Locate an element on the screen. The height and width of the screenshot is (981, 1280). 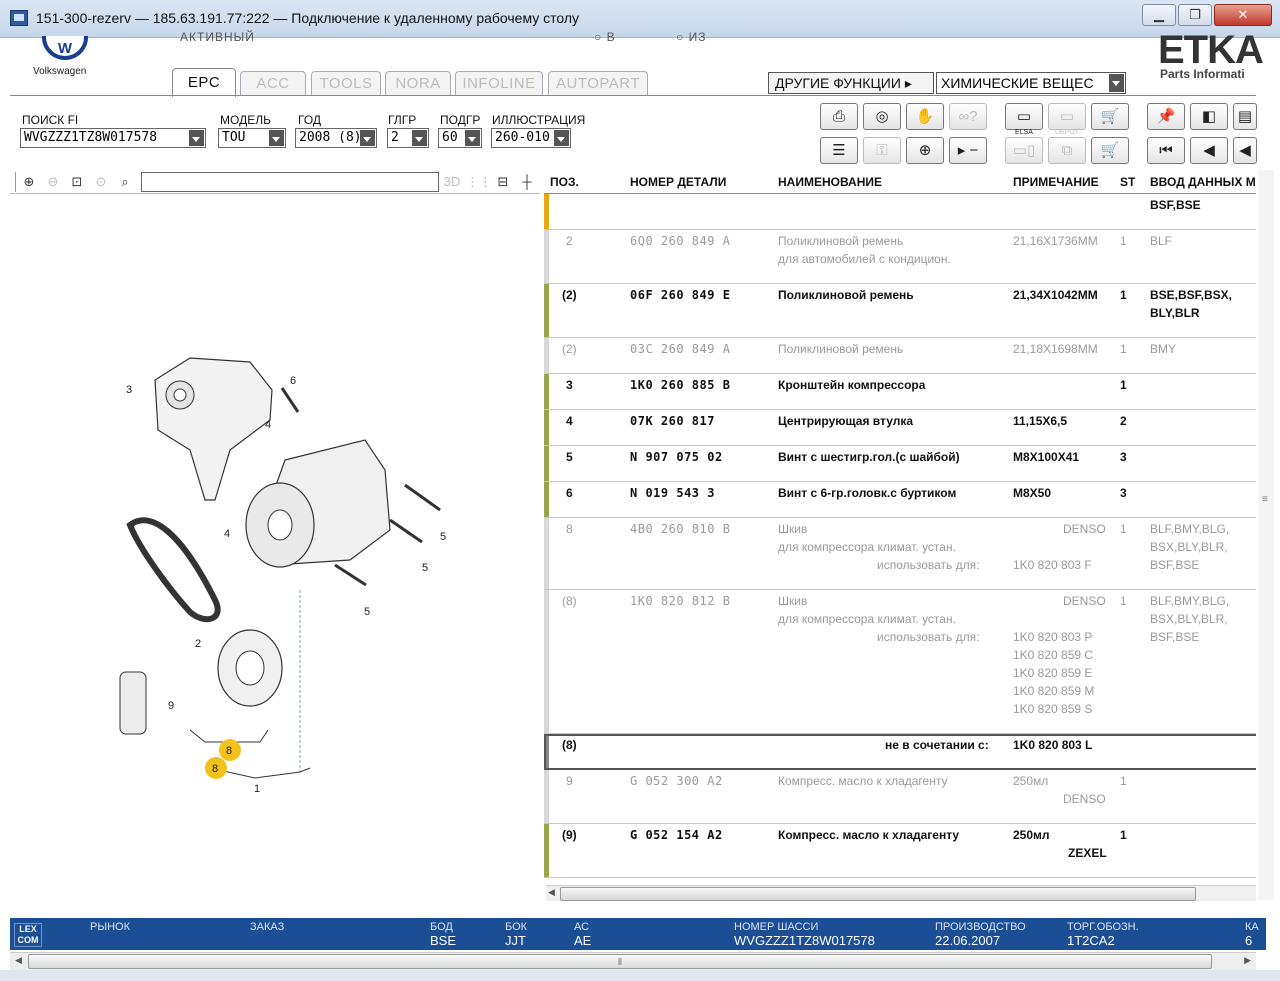
table-row: (8) не в сочетании с: 1K0 820 803 L is located at coordinates (900, 752).